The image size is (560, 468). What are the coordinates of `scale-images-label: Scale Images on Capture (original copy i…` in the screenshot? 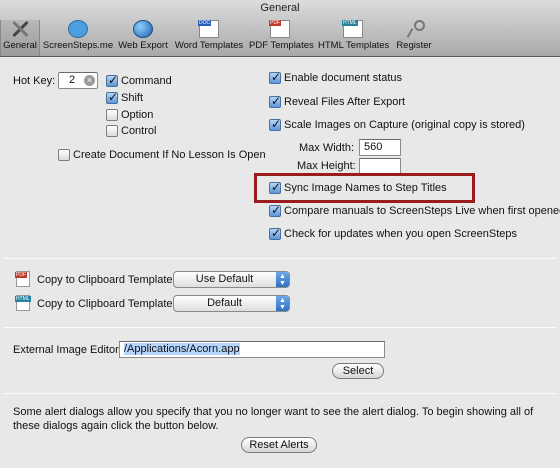 It's located at (404, 125).